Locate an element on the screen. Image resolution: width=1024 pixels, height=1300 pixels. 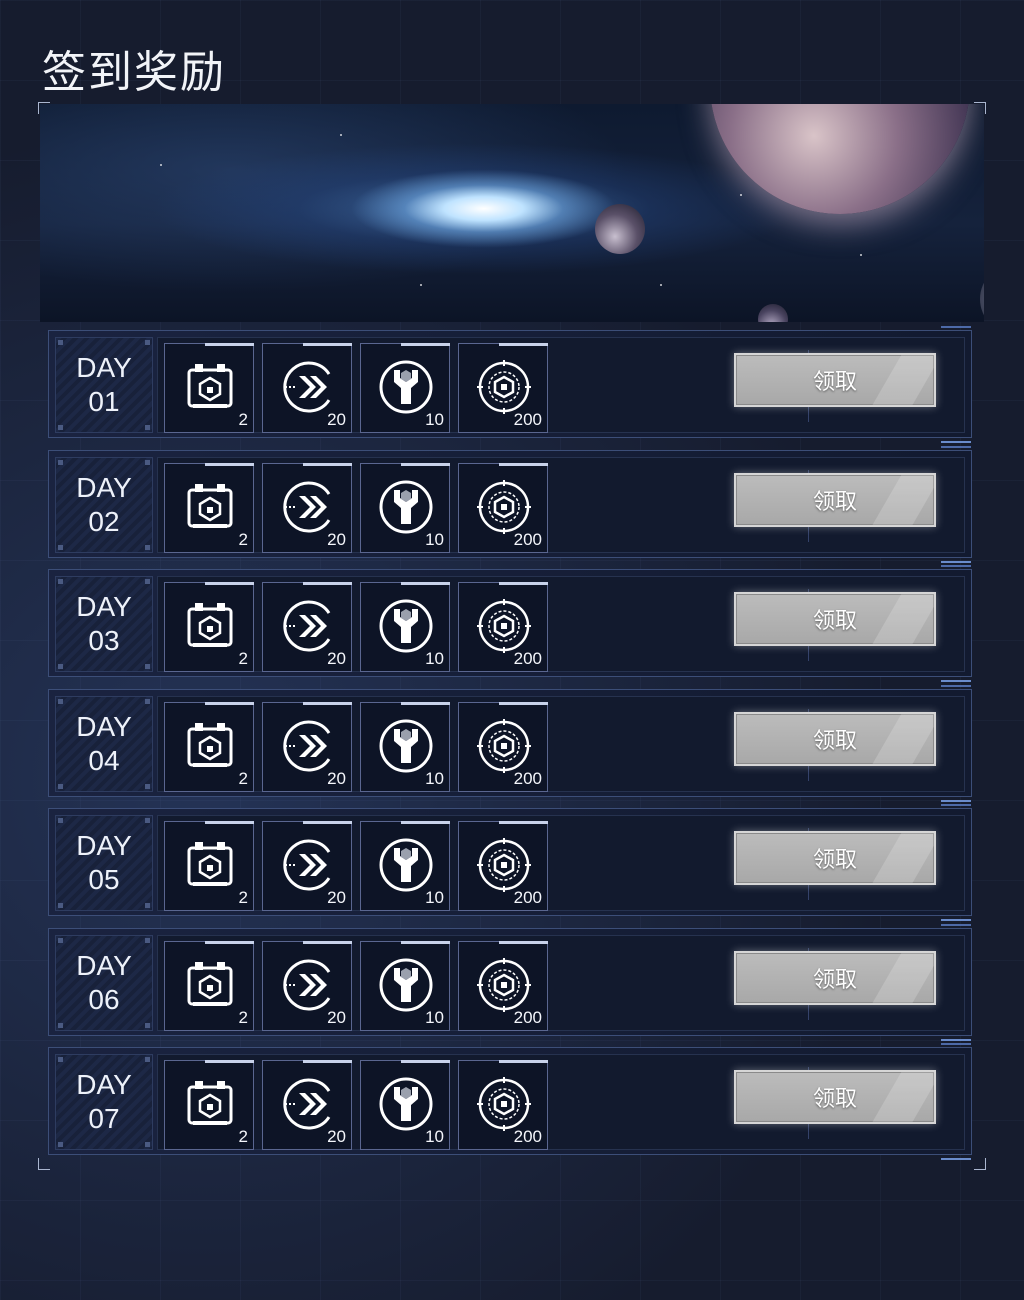
day-number: 07 is located at coordinates (104, 1118).